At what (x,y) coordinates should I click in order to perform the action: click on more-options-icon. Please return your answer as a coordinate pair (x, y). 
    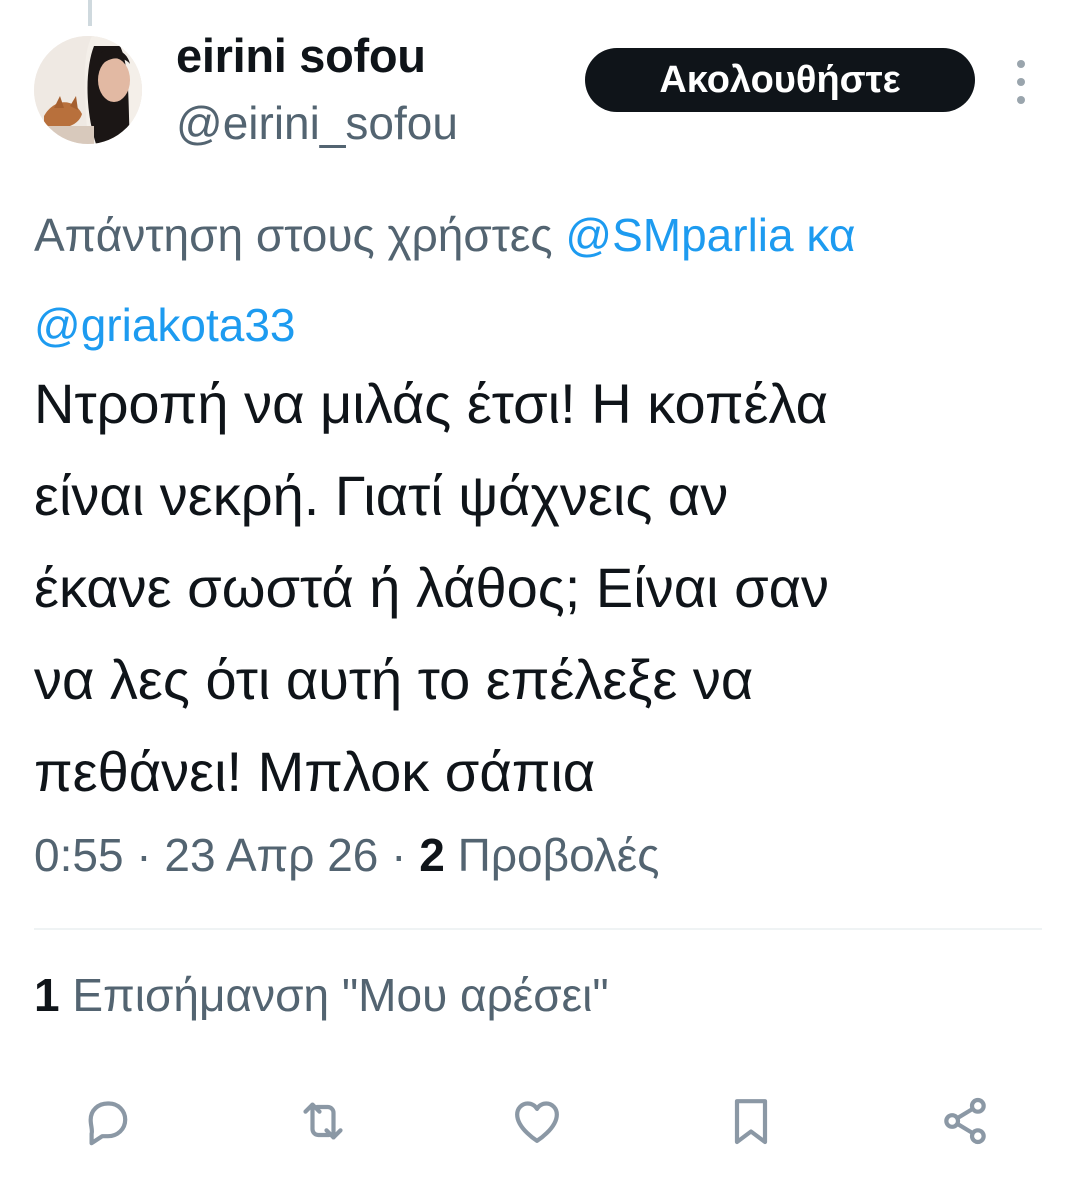
    Looking at the image, I should click on (1021, 82).